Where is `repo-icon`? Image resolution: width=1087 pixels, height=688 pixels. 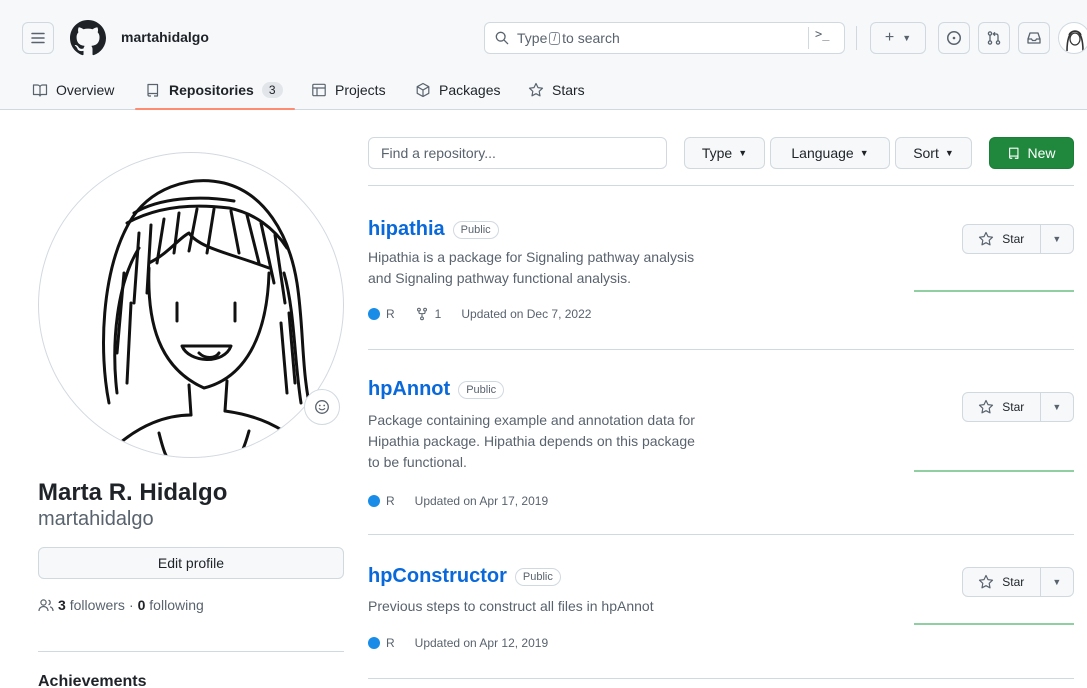
repo-icon is located at coordinates (1014, 153).